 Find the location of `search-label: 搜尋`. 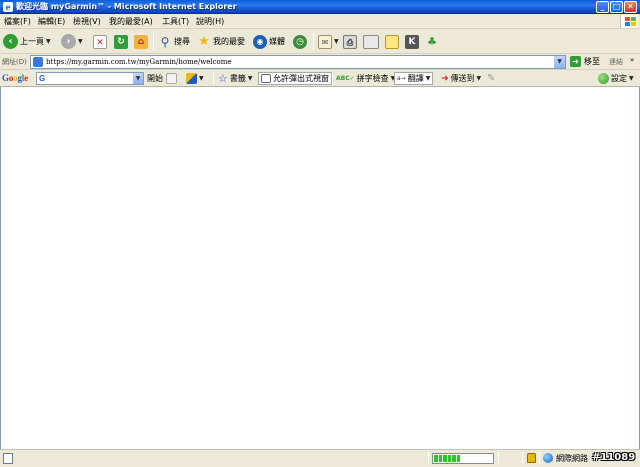

search-label: 搜尋 is located at coordinates (182, 41).